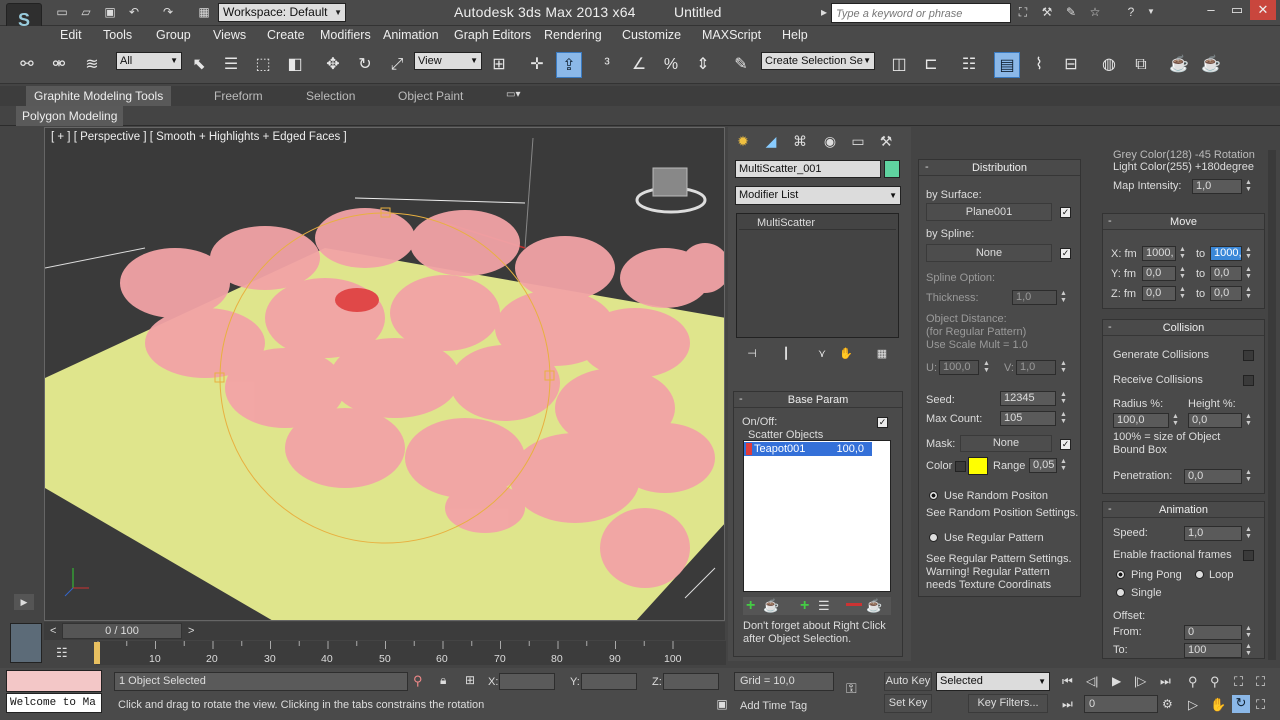 The image size is (1280, 720). What do you see at coordinates (286, 35) in the screenshot?
I see `menu-create: Create` at bounding box center [286, 35].